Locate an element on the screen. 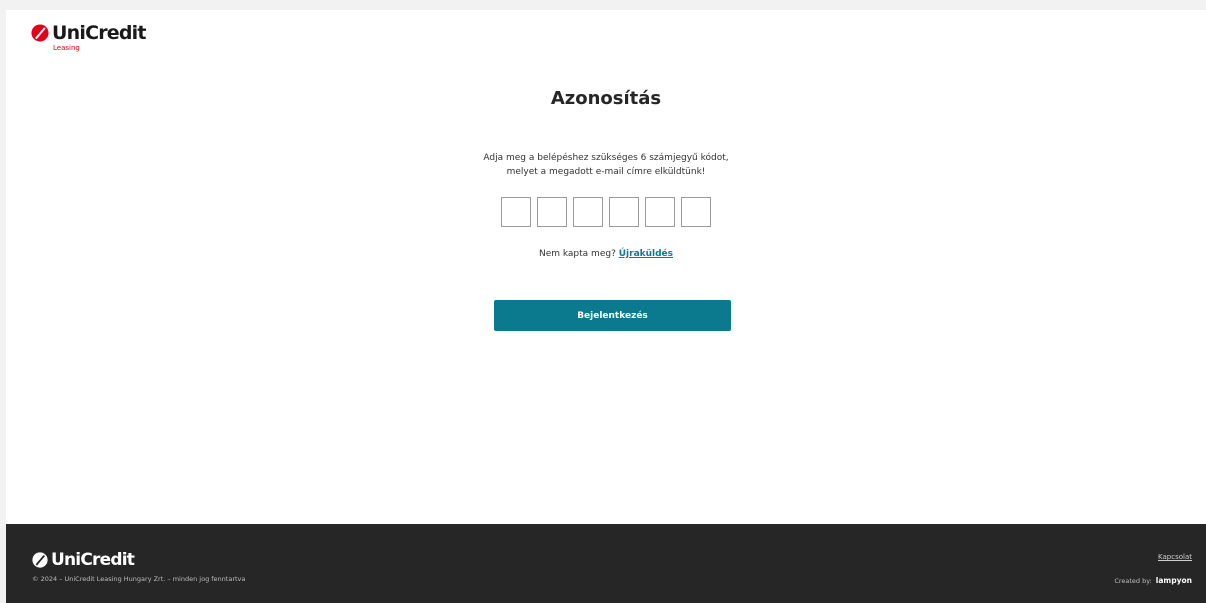 The height and width of the screenshot is (603, 1206). unicredit-leasing-logo: UniCredit Leasing is located at coordinates (88, 42).